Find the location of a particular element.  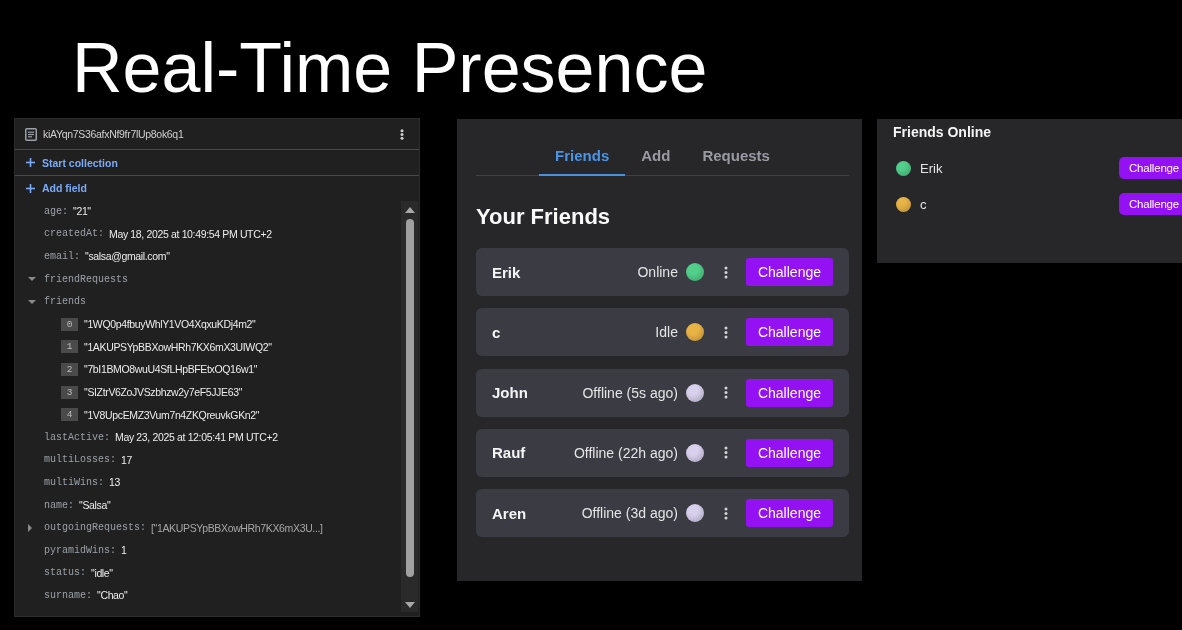

field-key: age: is located at coordinates (56, 211).